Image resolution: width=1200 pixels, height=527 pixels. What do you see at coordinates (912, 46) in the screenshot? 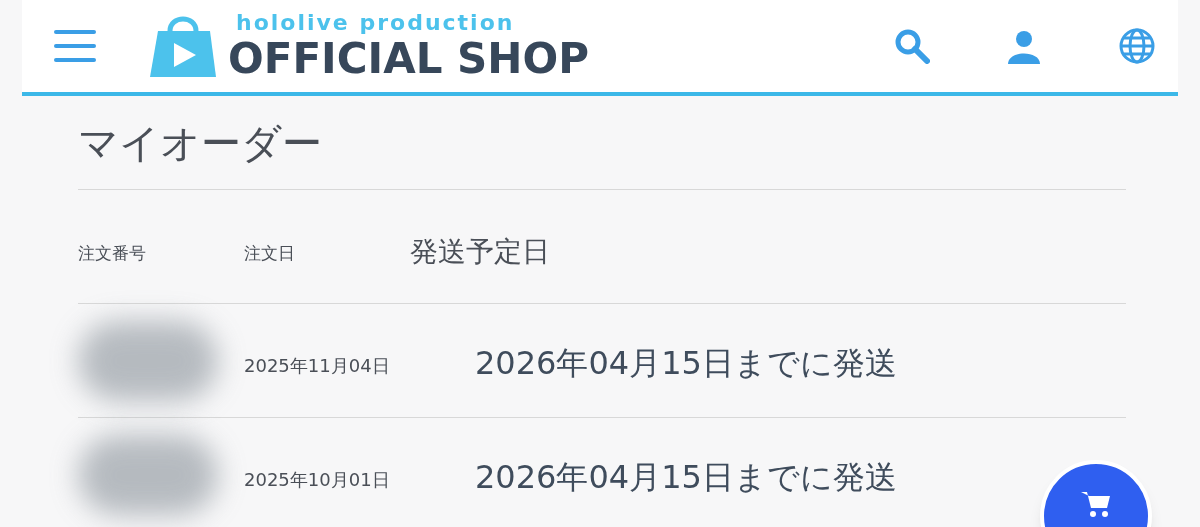
I see `search-icon` at bounding box center [912, 46].